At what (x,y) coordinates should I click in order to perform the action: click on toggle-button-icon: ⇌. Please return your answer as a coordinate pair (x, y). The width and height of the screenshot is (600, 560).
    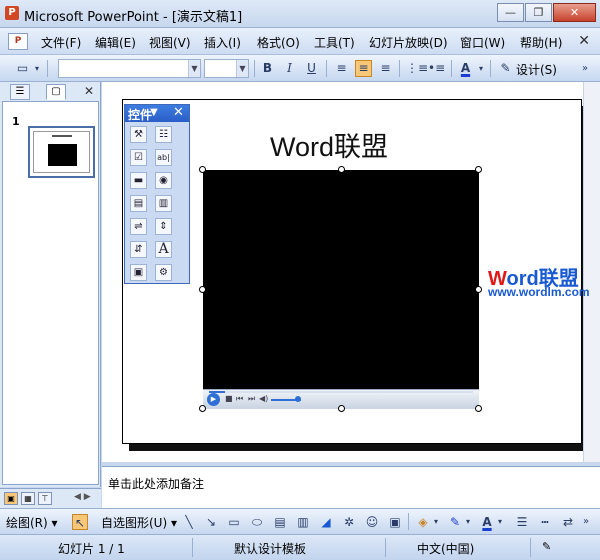
    Looking at the image, I should click on (138, 226).